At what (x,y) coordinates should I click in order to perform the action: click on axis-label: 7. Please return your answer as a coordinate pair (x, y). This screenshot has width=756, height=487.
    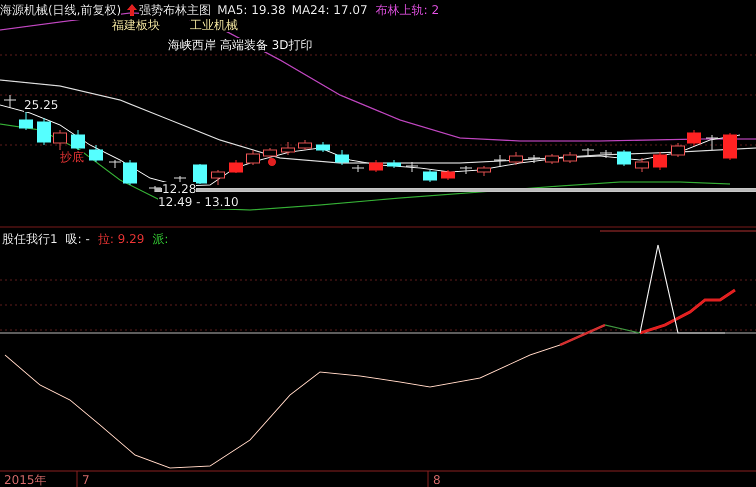
    Looking at the image, I should click on (86, 480).